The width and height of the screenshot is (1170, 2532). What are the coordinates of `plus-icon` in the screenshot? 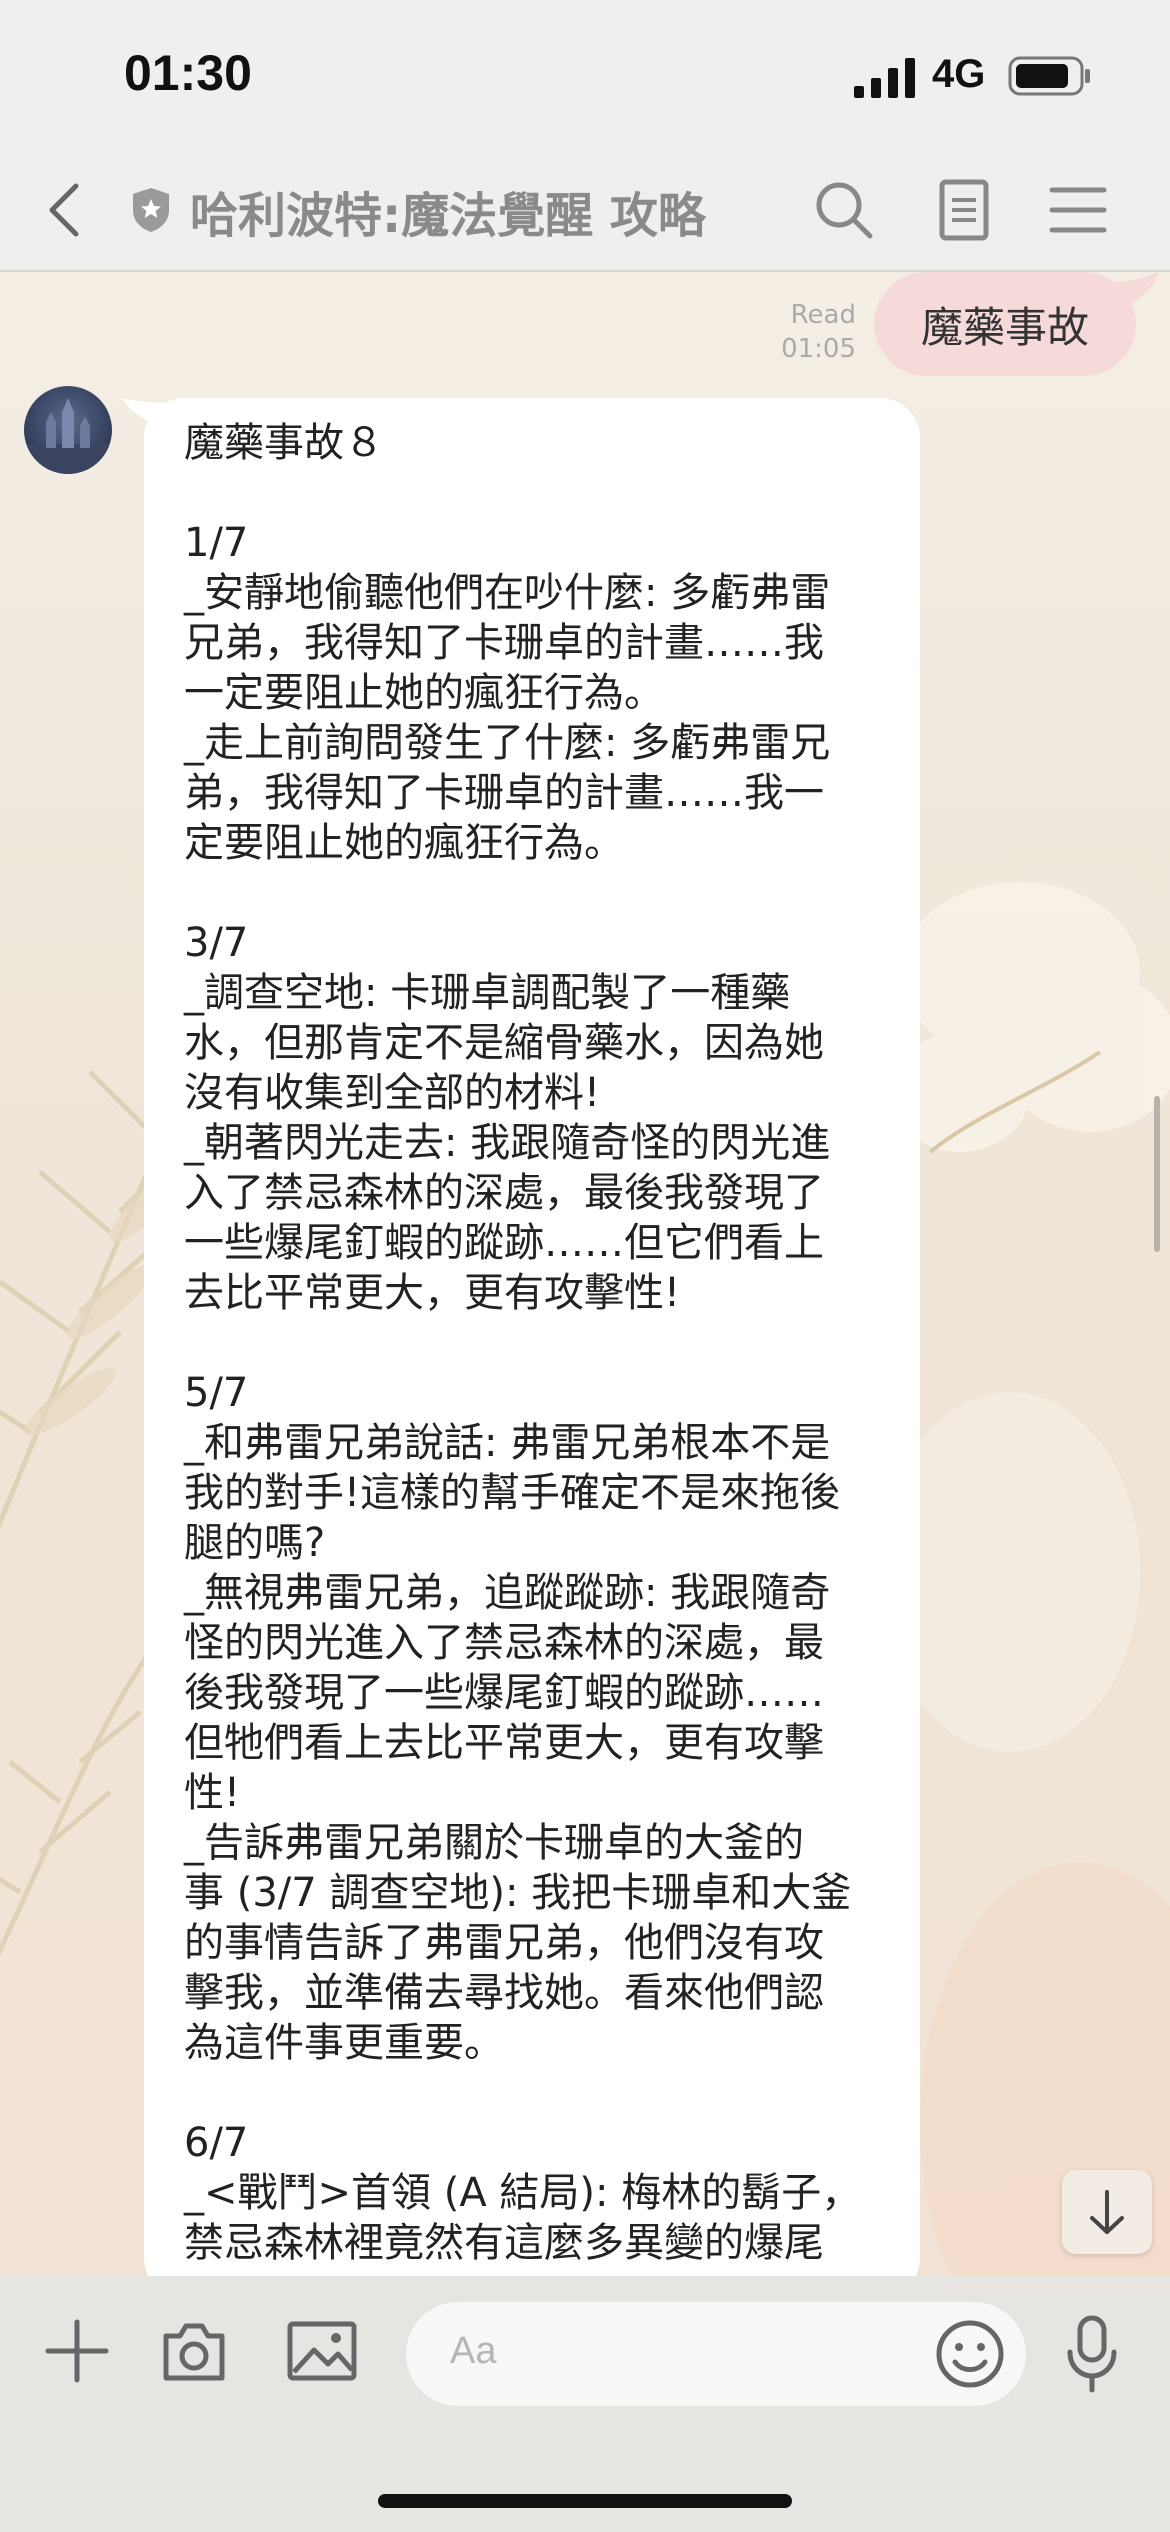 It's located at (77, 2351).